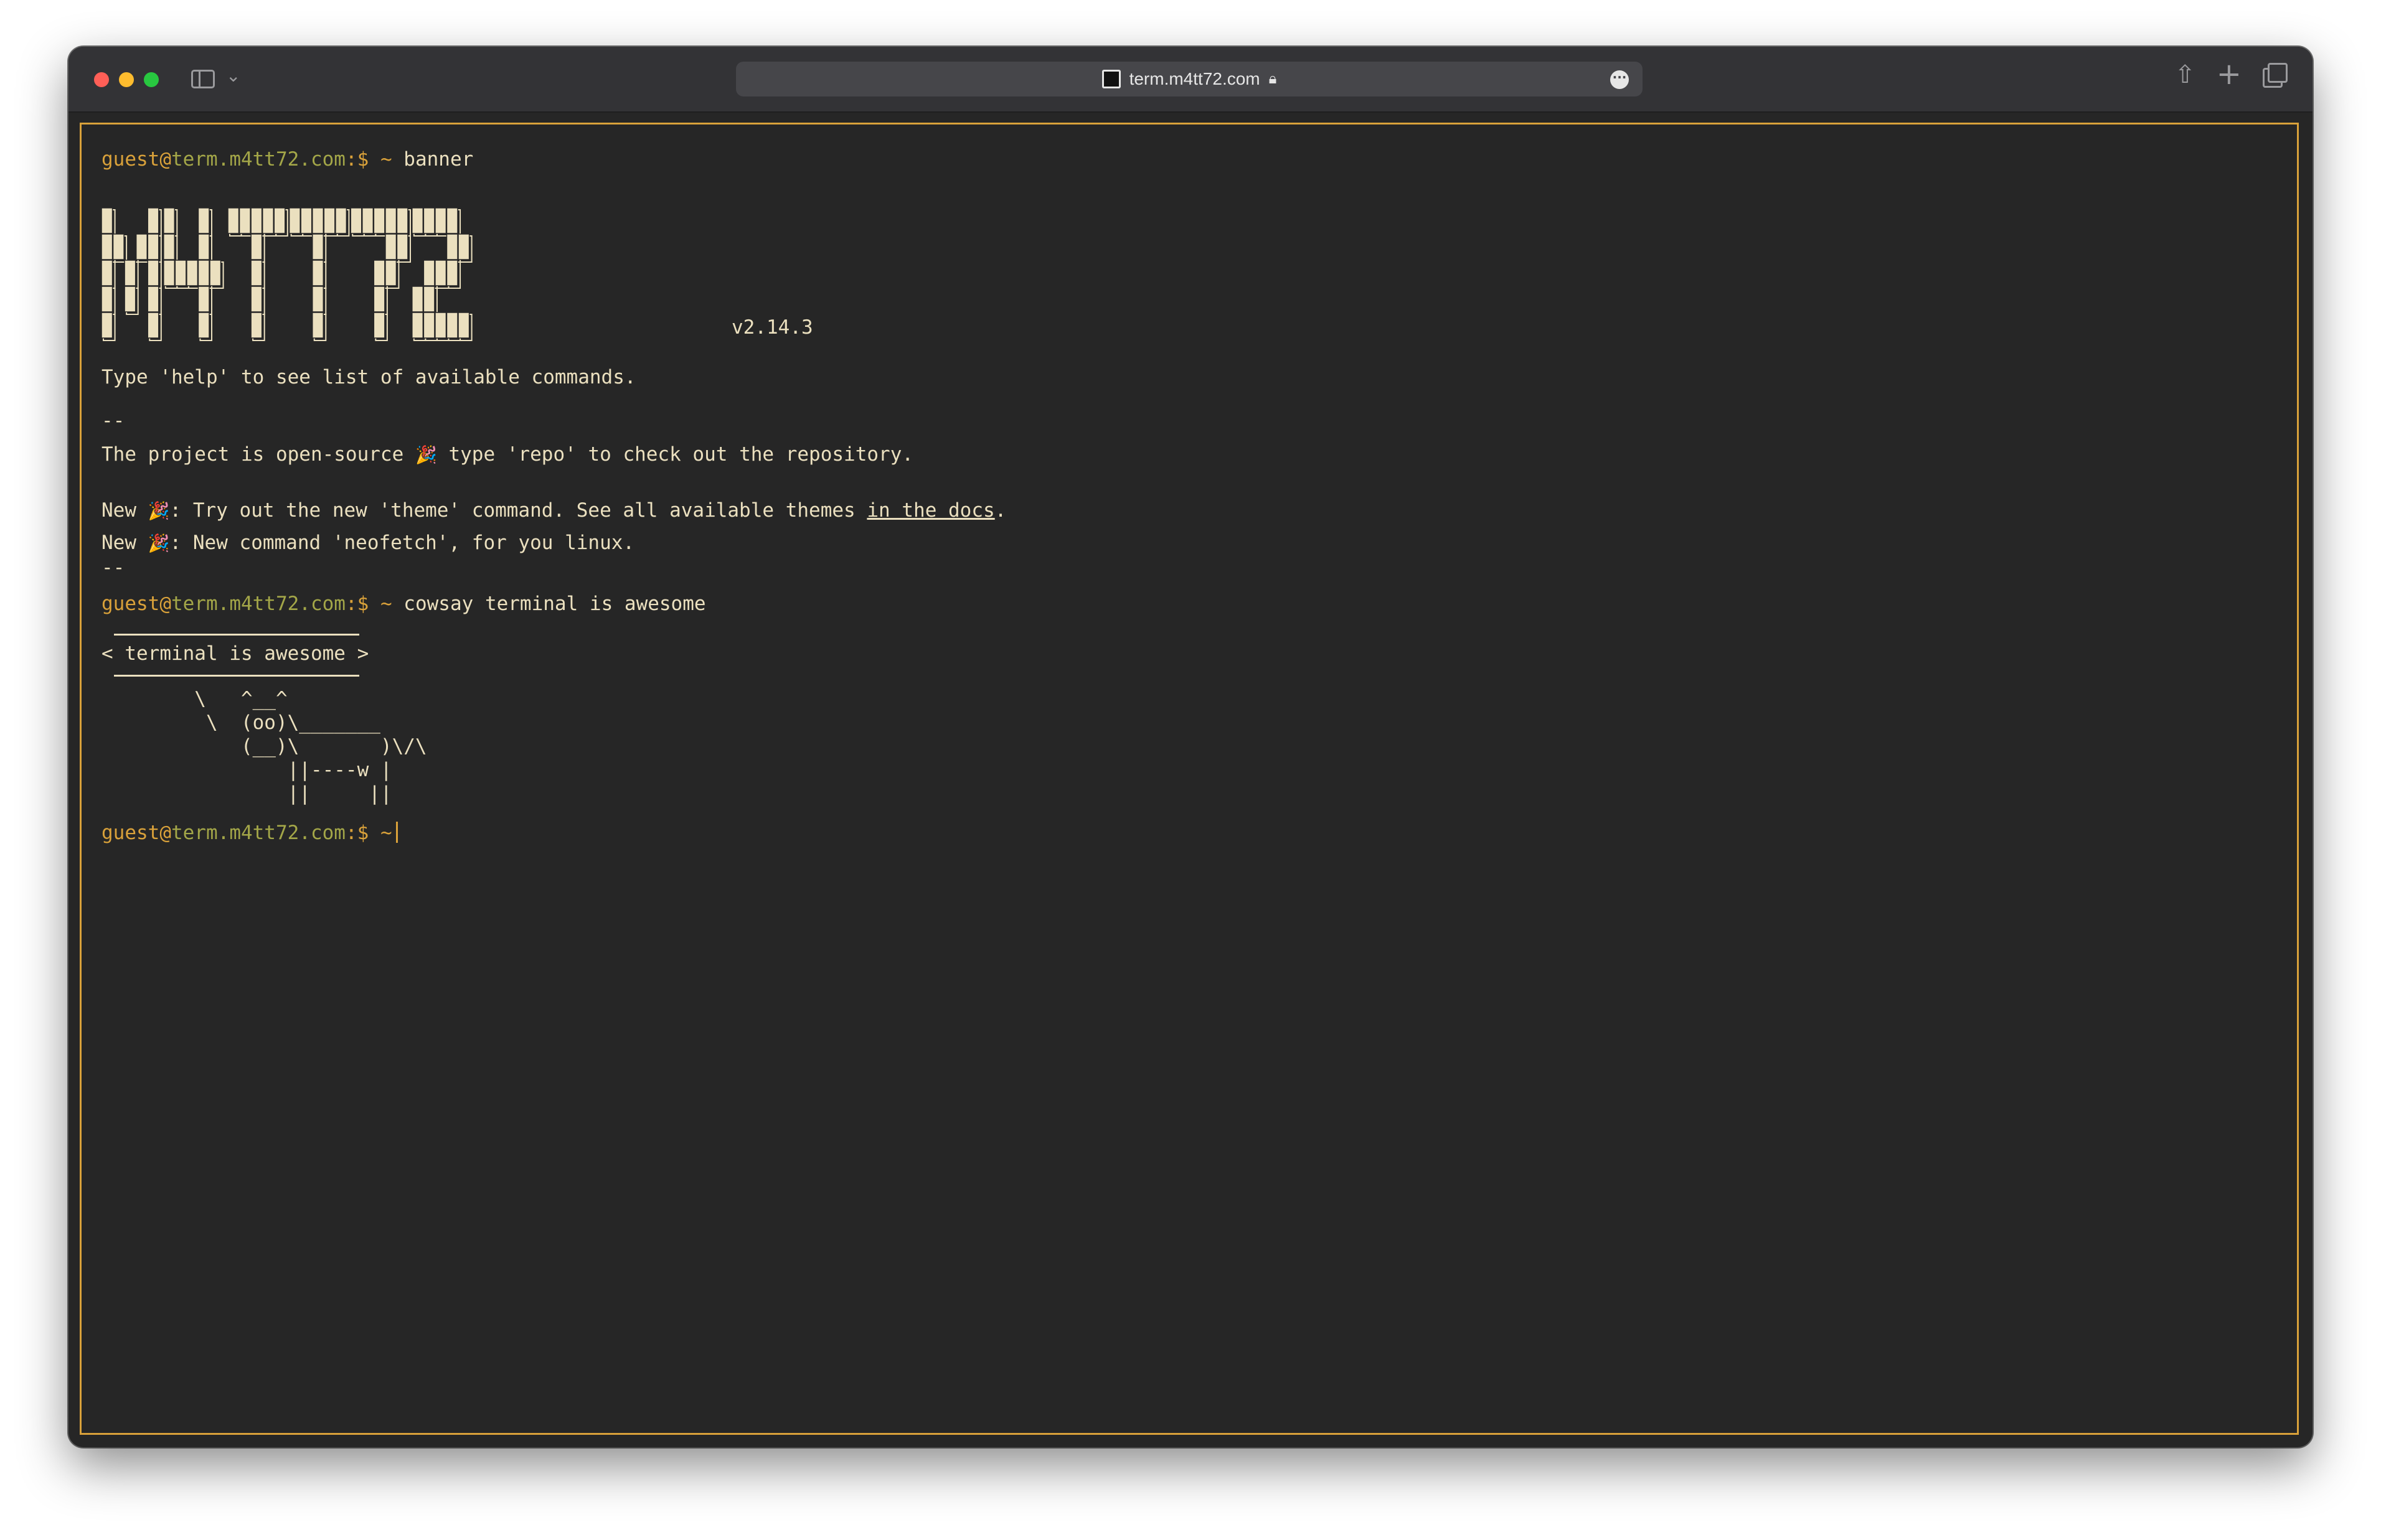  Describe the element at coordinates (772, 327) in the screenshot. I see `version-label: v2.14.3` at that location.